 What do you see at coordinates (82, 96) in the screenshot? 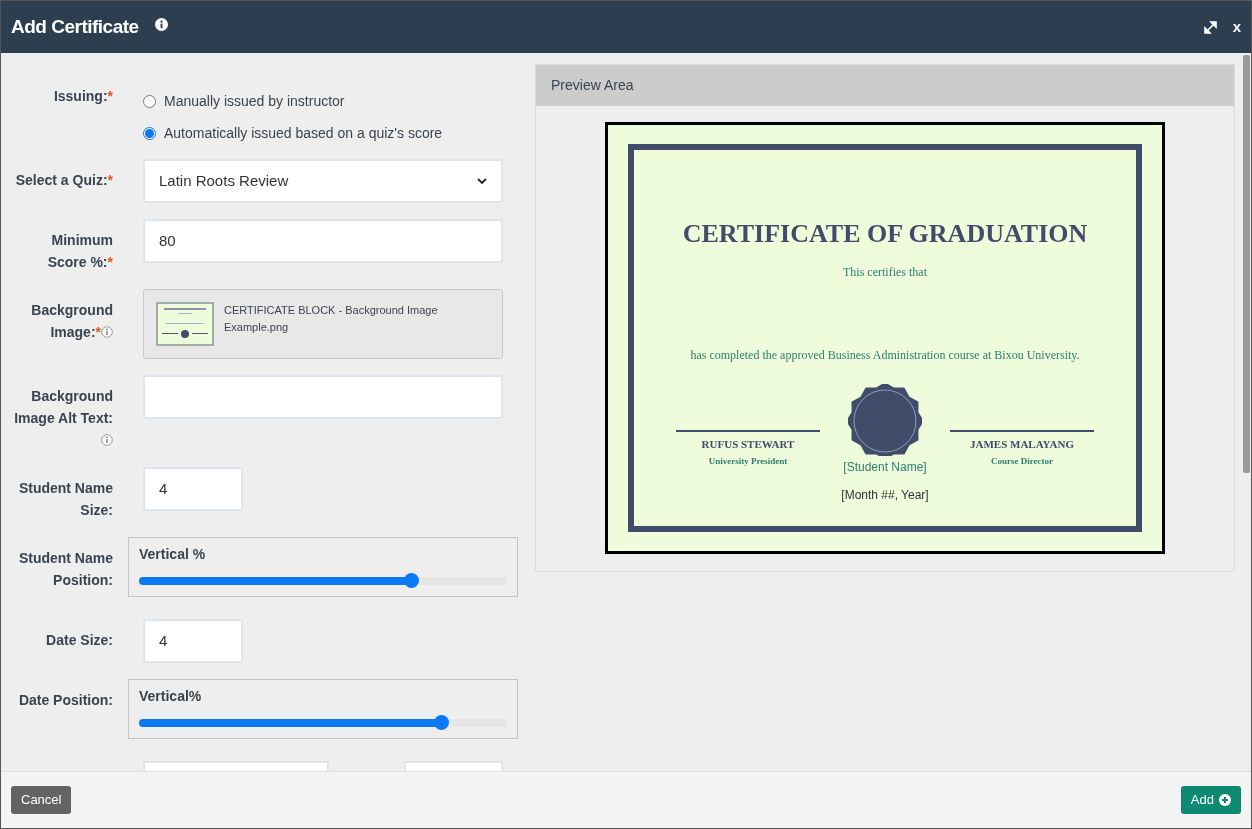
I see `field-label: Issuing:*` at bounding box center [82, 96].